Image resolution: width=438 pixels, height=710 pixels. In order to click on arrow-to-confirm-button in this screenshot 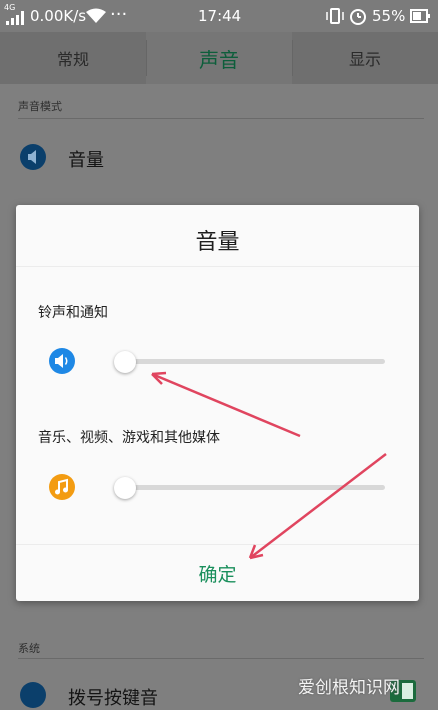, I will do `click(317, 506)`.